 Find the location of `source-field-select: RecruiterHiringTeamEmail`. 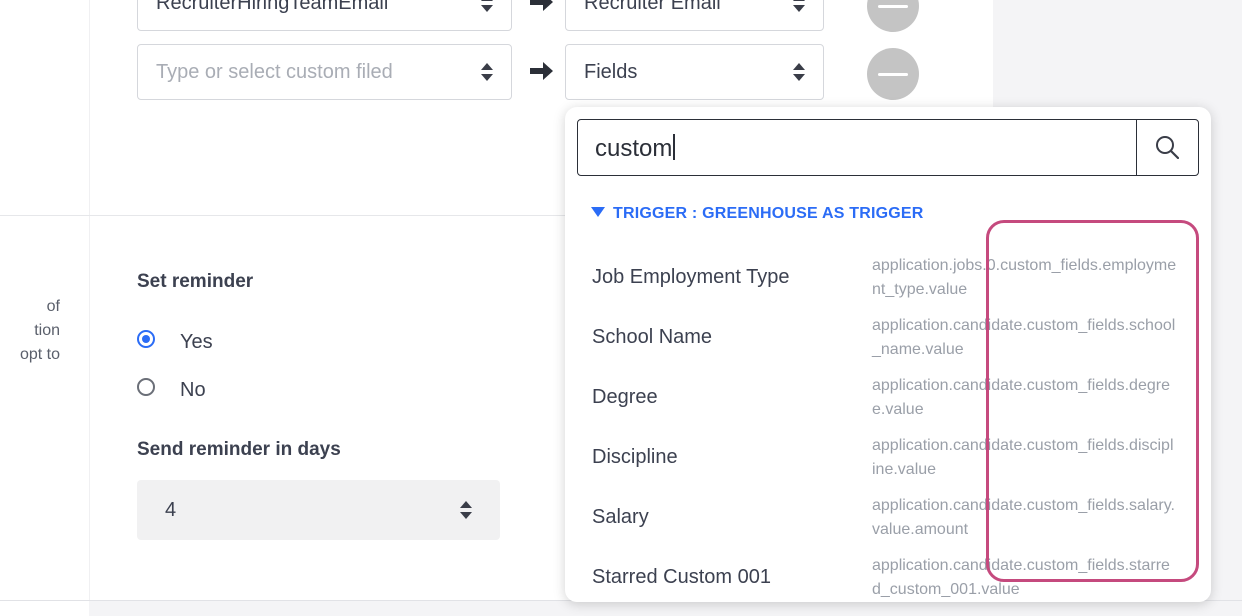

source-field-select: RecruiterHiringTeamEmail is located at coordinates (324, 15).